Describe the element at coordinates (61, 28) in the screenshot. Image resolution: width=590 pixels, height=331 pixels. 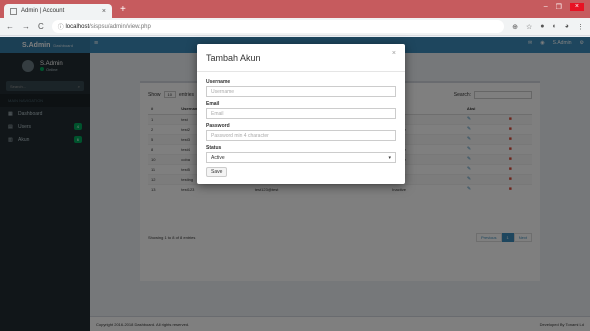
I see `info-icon: ⓘ` at that location.